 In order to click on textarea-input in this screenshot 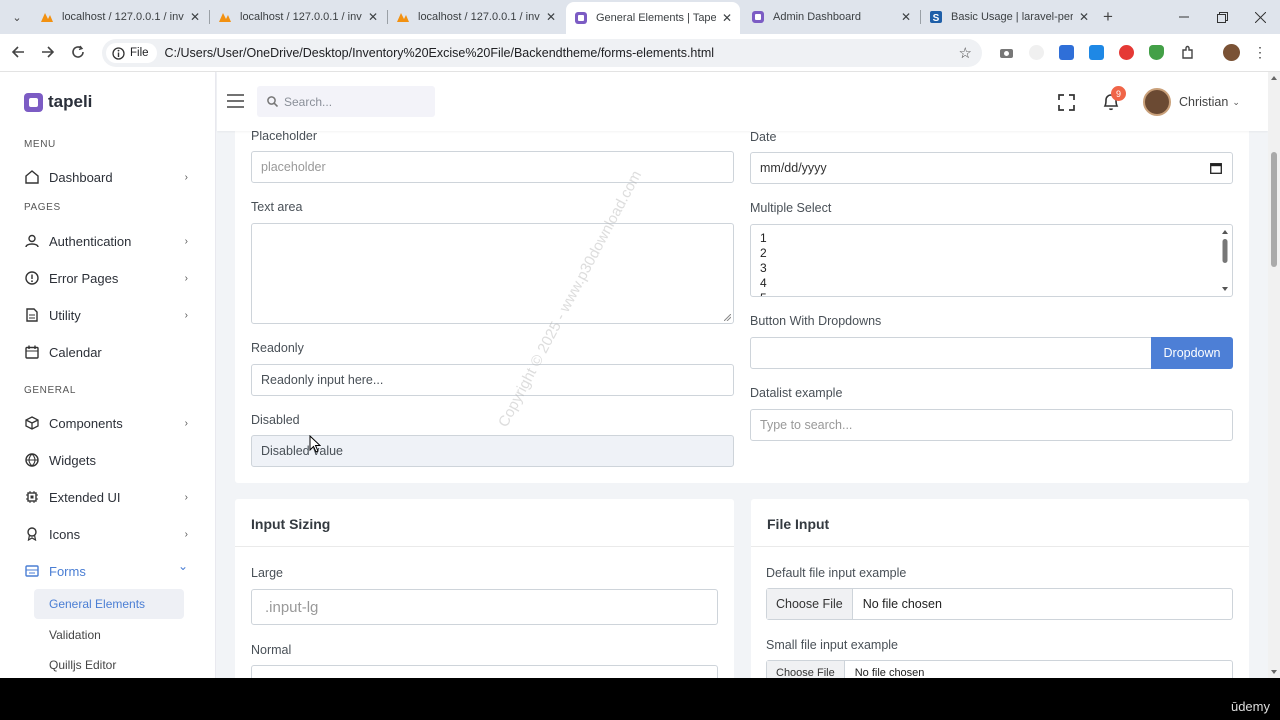, I will do `click(492, 273)`.